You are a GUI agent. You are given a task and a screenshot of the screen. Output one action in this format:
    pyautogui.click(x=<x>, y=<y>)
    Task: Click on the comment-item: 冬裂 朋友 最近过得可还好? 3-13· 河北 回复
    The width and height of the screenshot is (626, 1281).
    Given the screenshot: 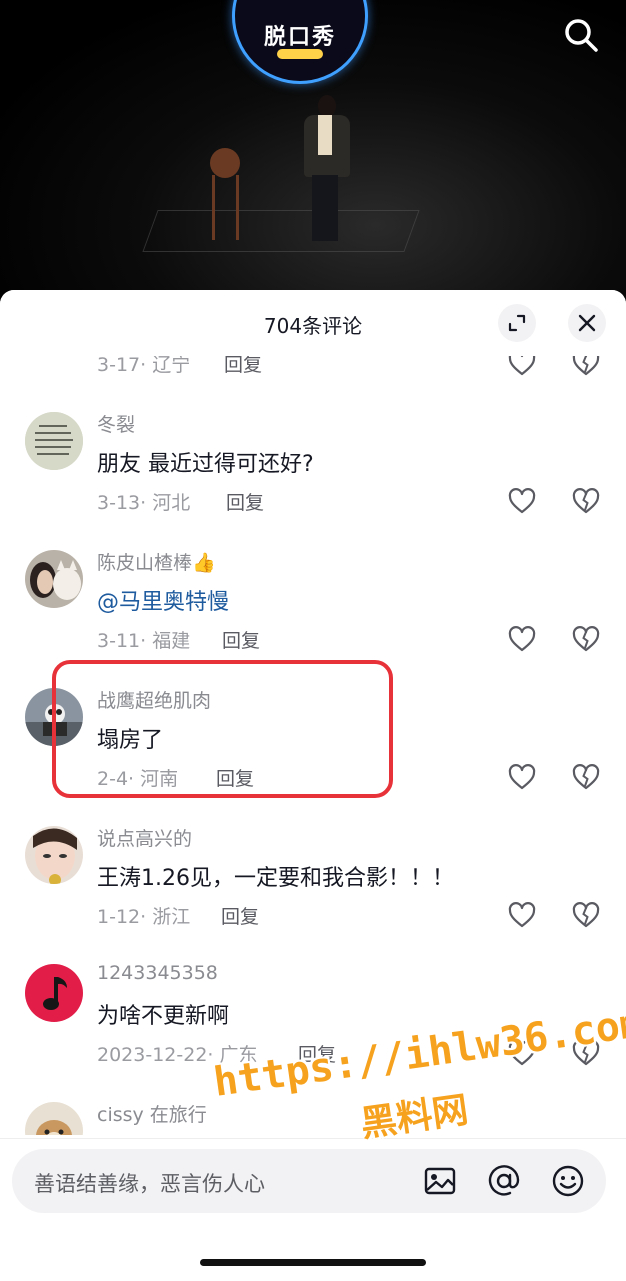 What is the action you would take?
    pyautogui.click(x=313, y=467)
    